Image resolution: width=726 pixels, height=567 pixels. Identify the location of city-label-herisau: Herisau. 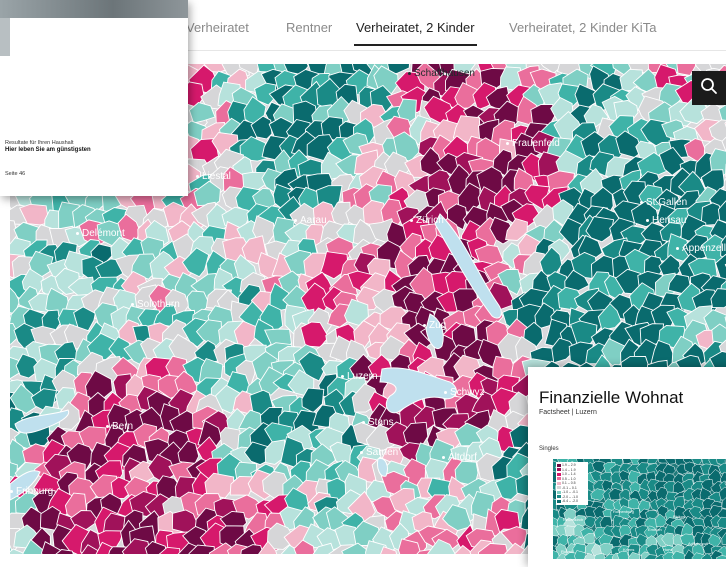
(666, 220).